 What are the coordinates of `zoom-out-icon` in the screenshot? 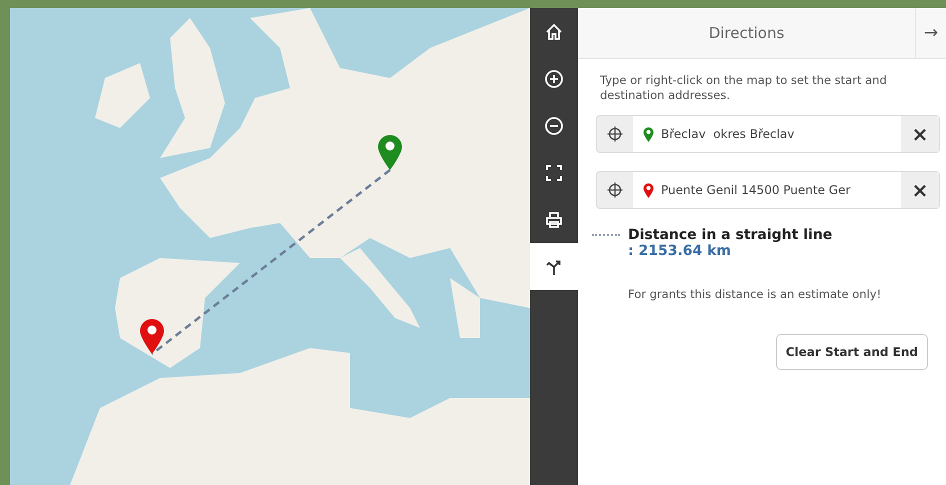 It's located at (554, 126).